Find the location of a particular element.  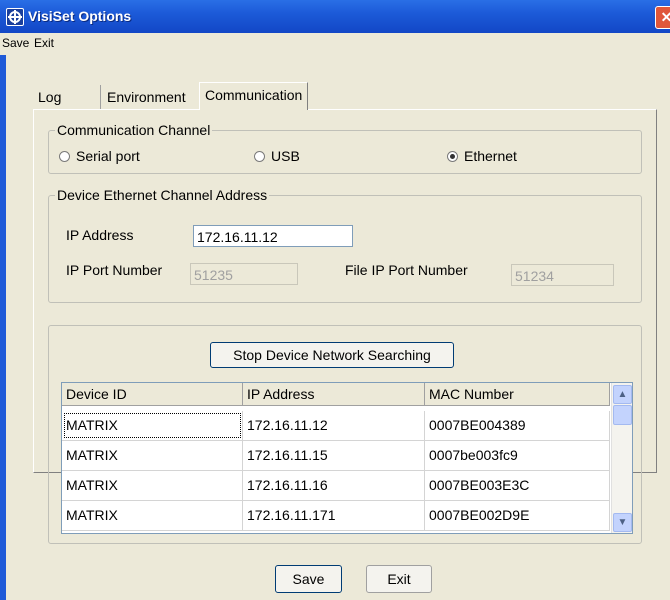

scroll-down-icon: ▼ is located at coordinates (622, 522).